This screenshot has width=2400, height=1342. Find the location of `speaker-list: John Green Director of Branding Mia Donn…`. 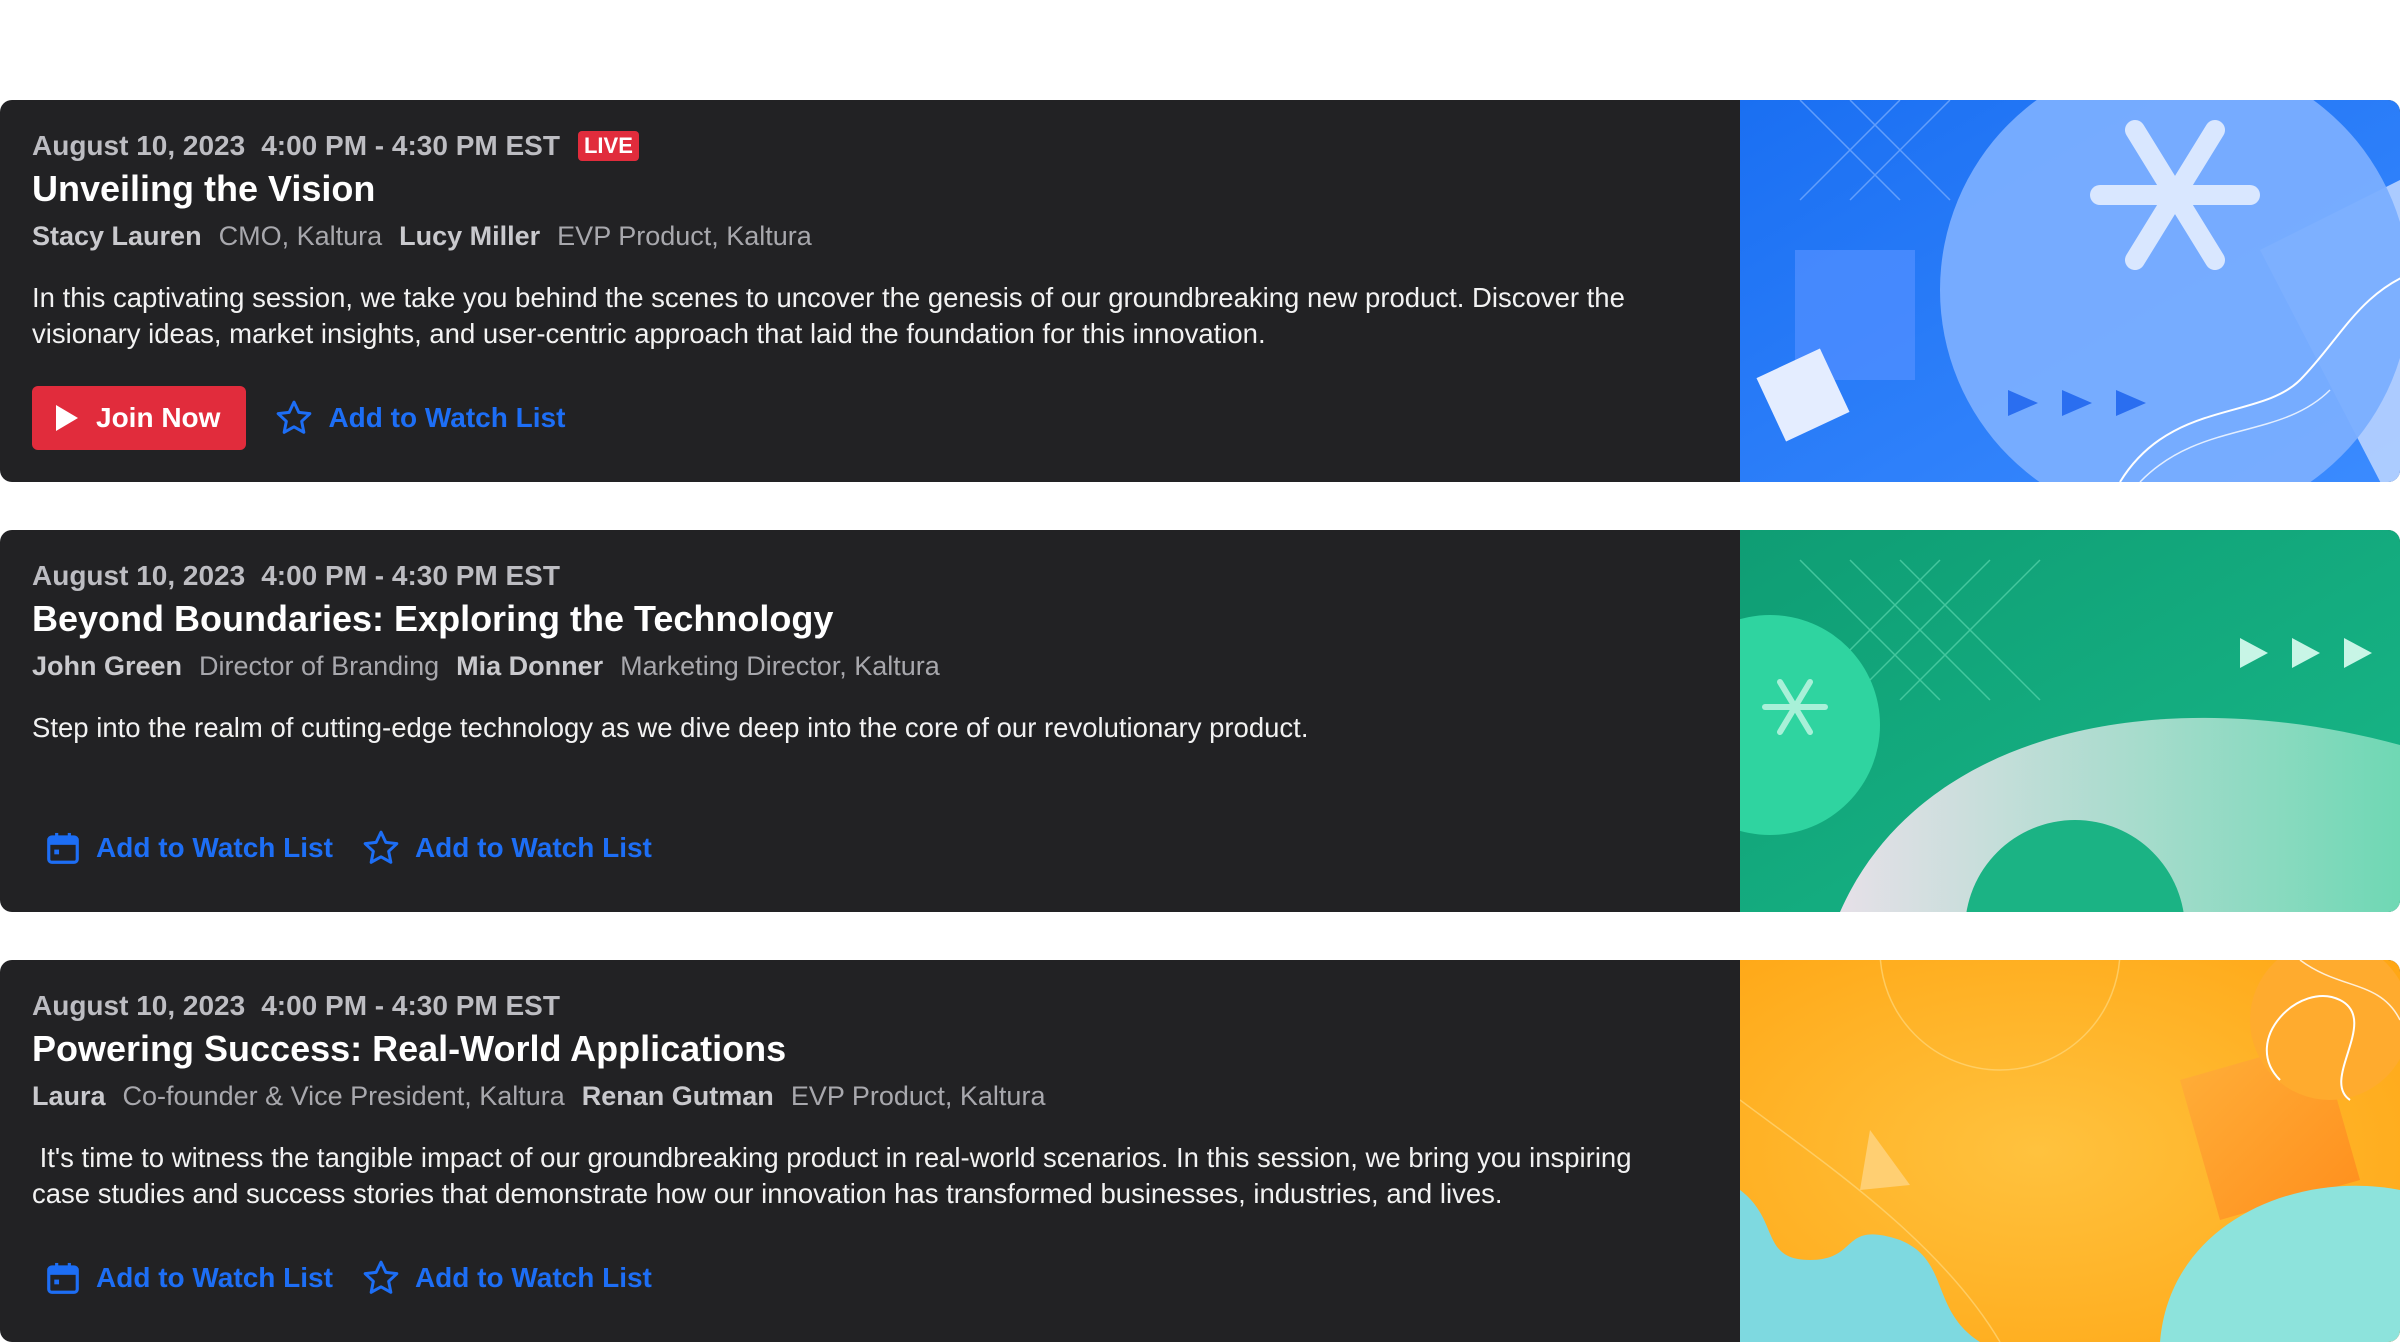

speaker-list: John Green Director of Branding Mia Donn… is located at coordinates (494, 666).